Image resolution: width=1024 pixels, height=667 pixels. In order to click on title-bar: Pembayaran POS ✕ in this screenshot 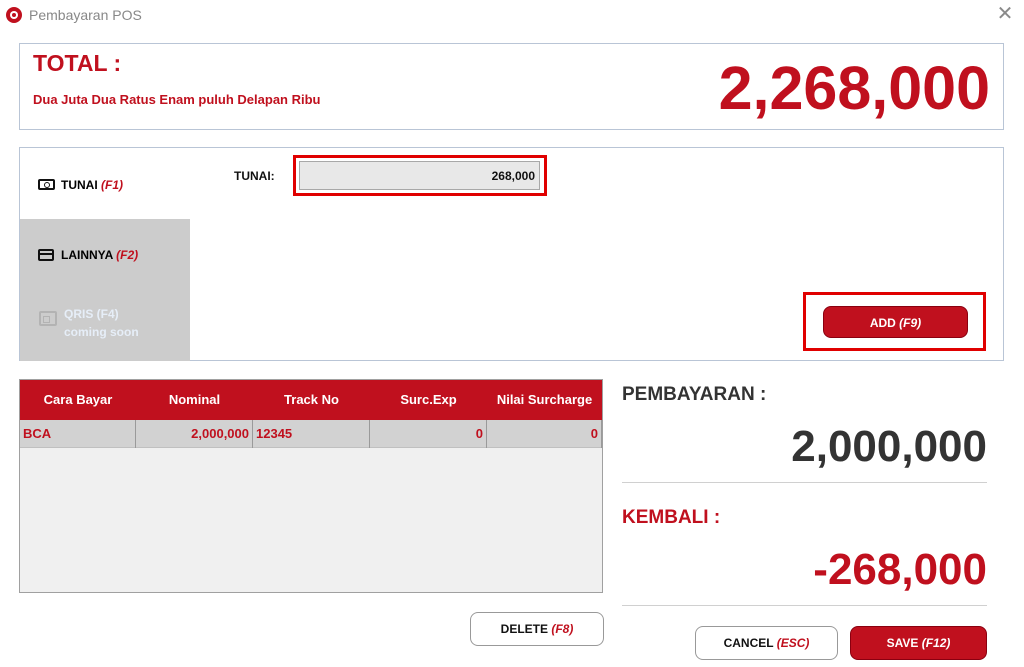, I will do `click(512, 15)`.